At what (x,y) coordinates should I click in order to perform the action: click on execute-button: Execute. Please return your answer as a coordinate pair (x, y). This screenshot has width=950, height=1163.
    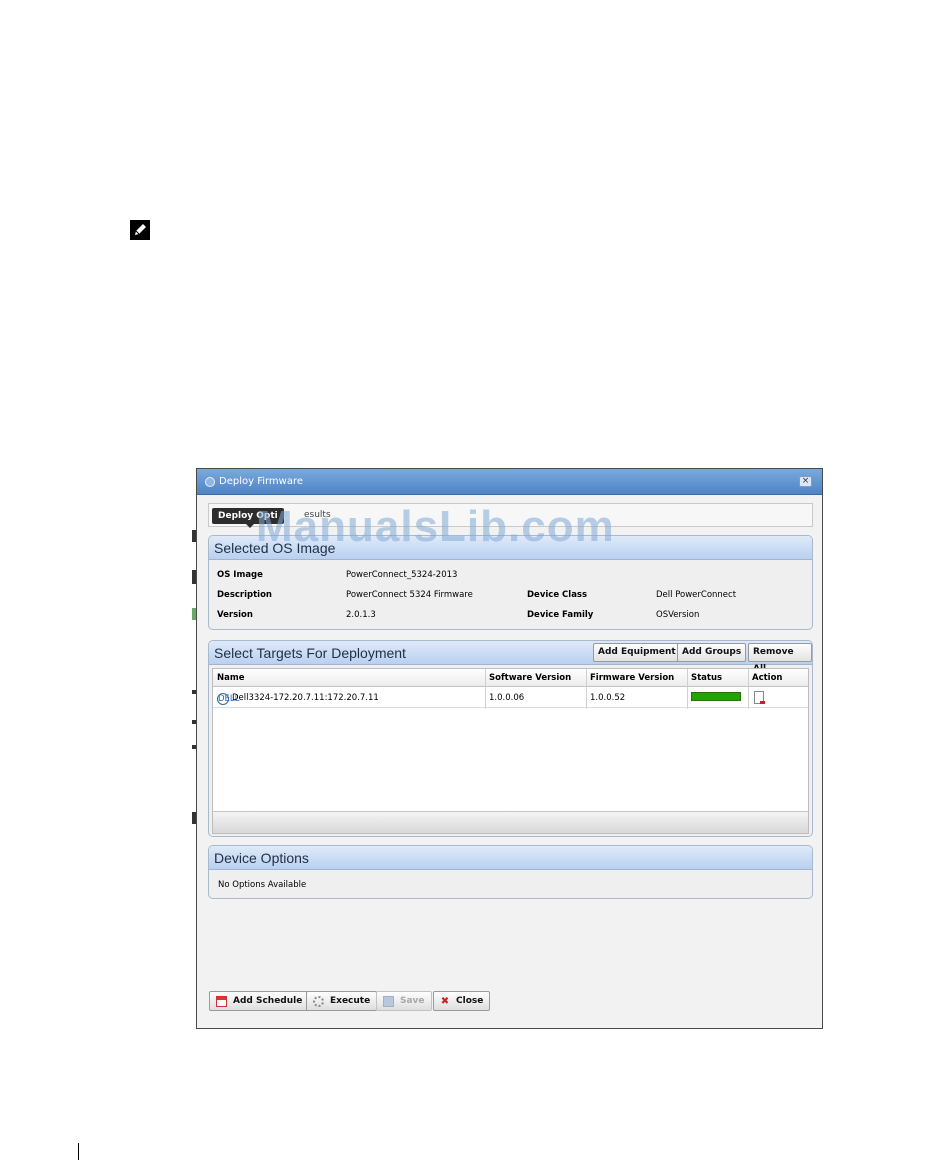
    Looking at the image, I should click on (342, 1001).